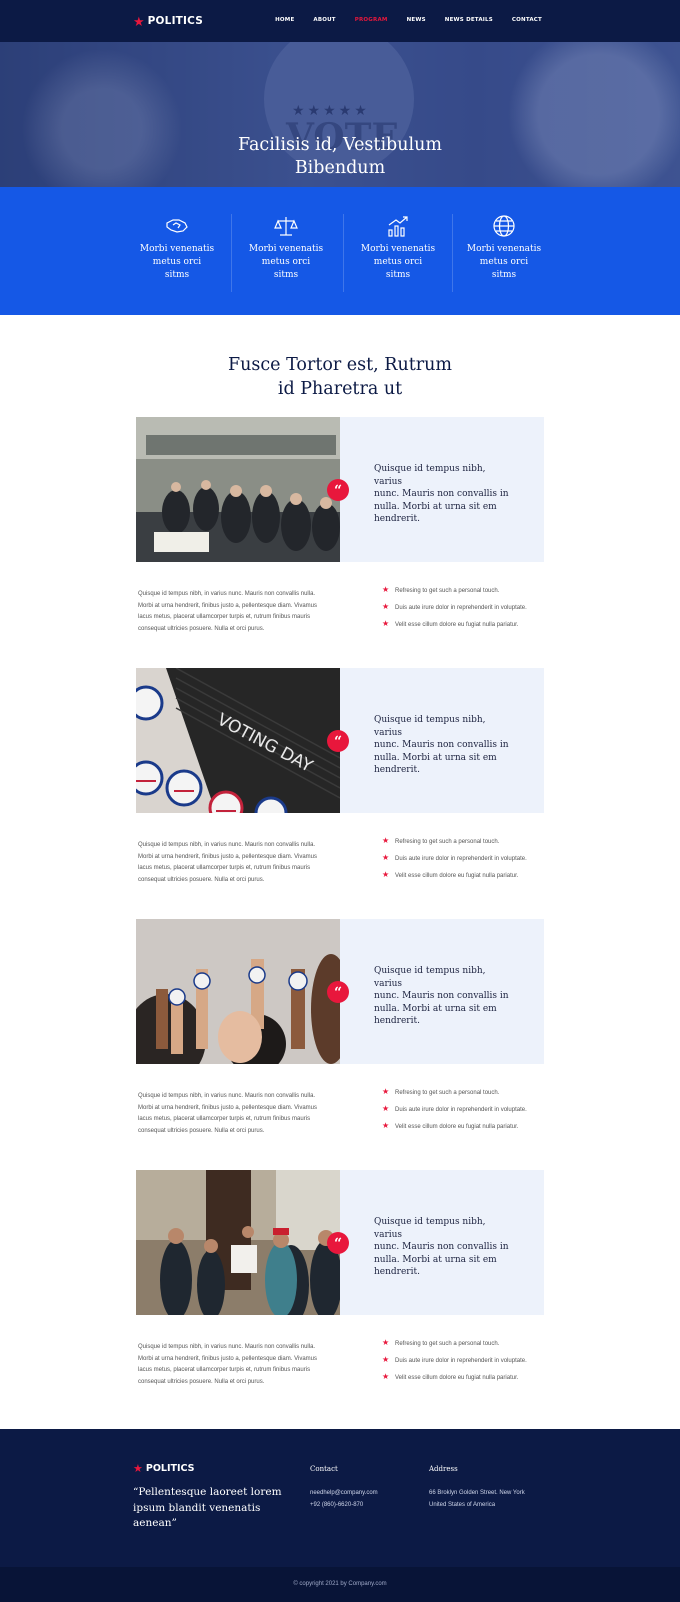 This screenshot has width=680, height=1602. What do you see at coordinates (340, 1584) in the screenshot?
I see `copyright-bar: © copyright 2021 by Company.com` at bounding box center [340, 1584].